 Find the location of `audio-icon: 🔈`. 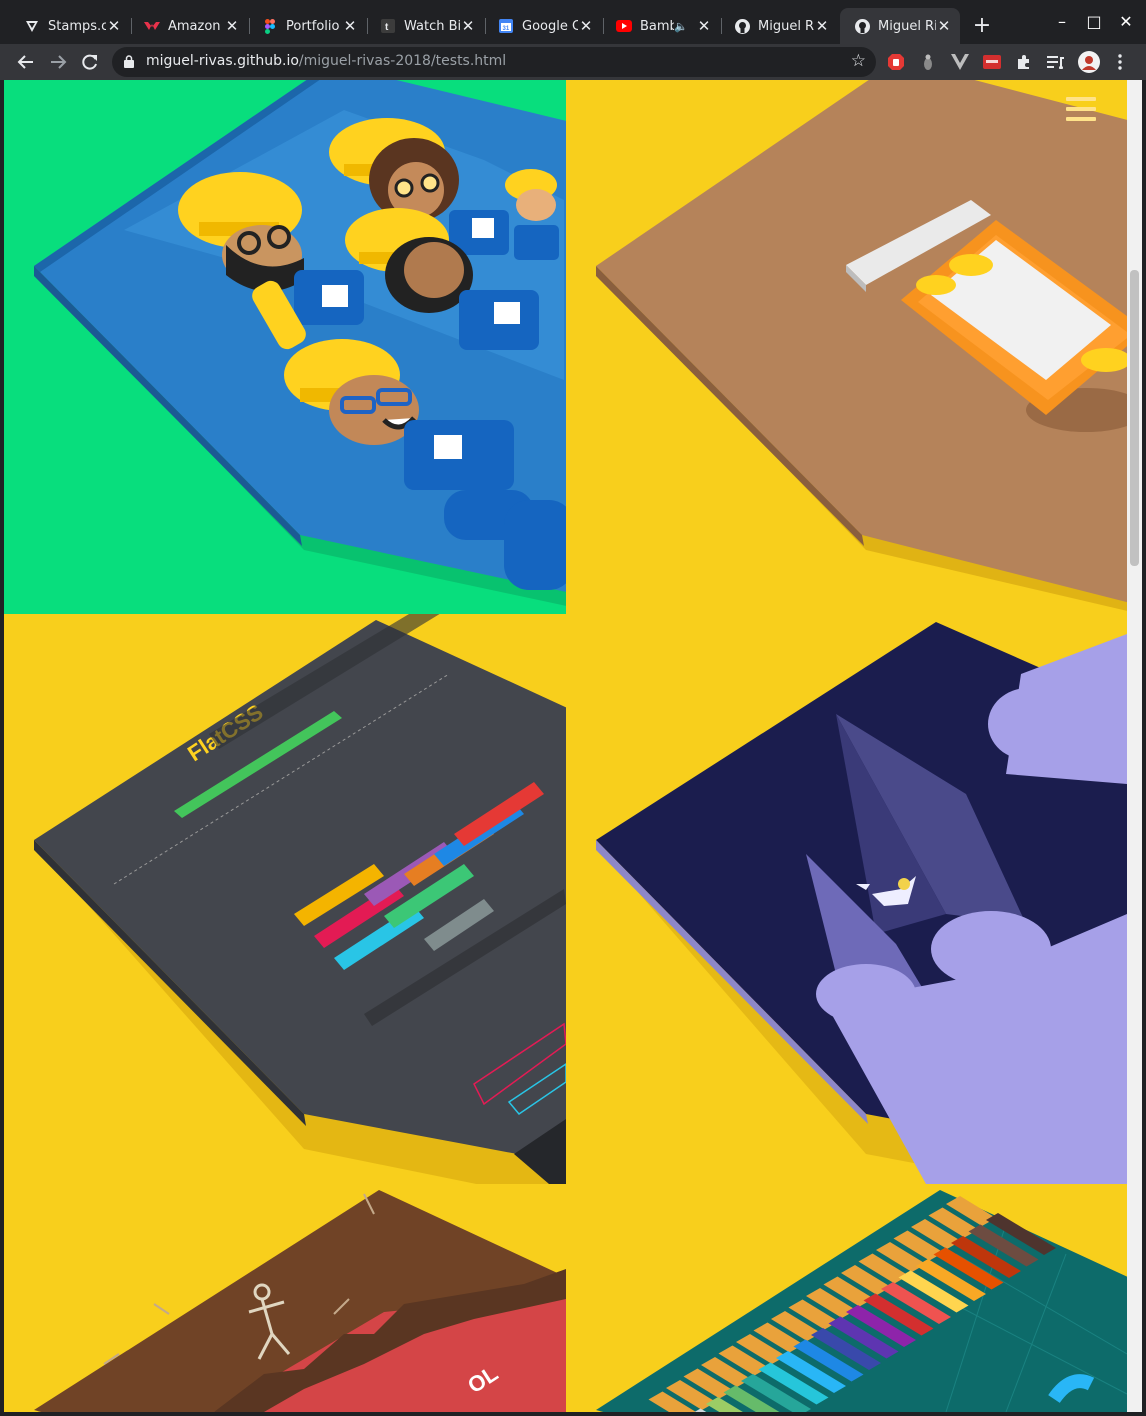

audio-icon: 🔈 is located at coordinates (681, 26).